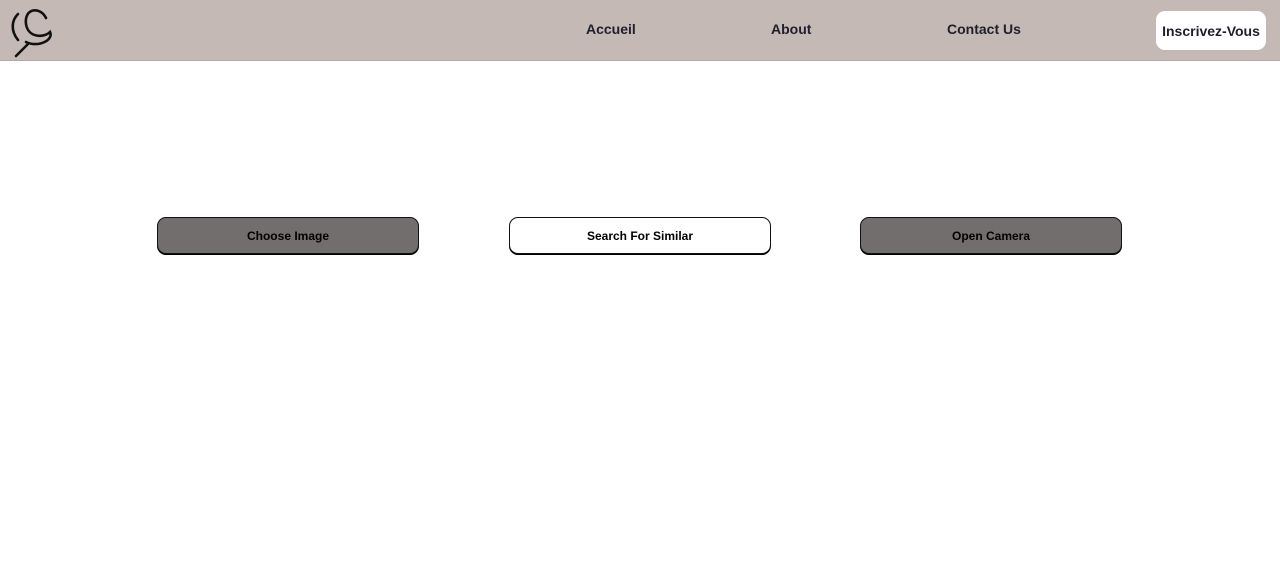  I want to click on nav-link-contact-us: Contact Us, so click(984, 29).